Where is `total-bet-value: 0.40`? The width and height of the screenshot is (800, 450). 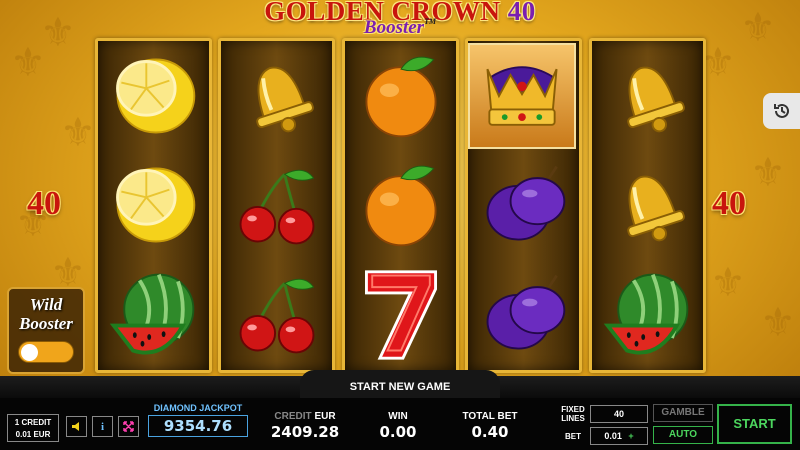
total-bet-value: 0.40 is located at coordinates (490, 432).